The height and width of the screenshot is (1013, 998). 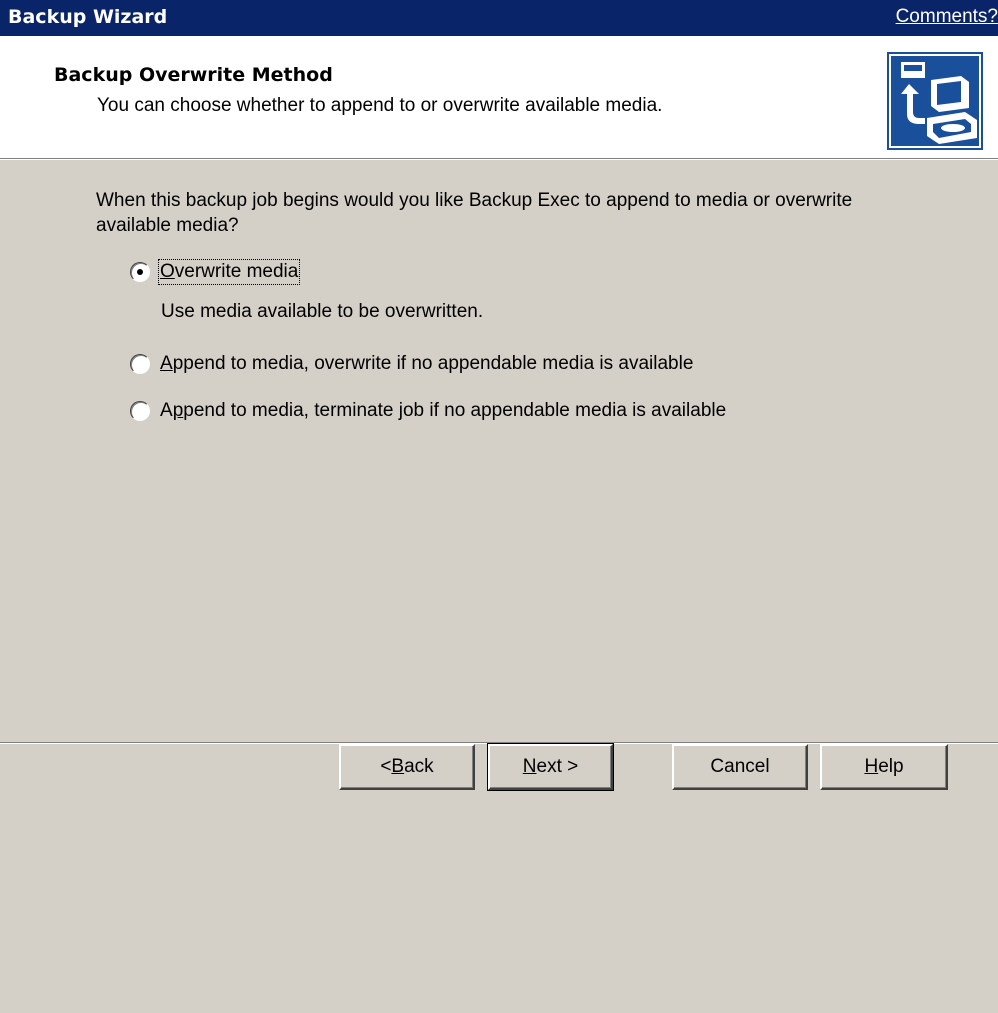 What do you see at coordinates (88, 17) in the screenshot?
I see `window-title: Backup Wizard` at bounding box center [88, 17].